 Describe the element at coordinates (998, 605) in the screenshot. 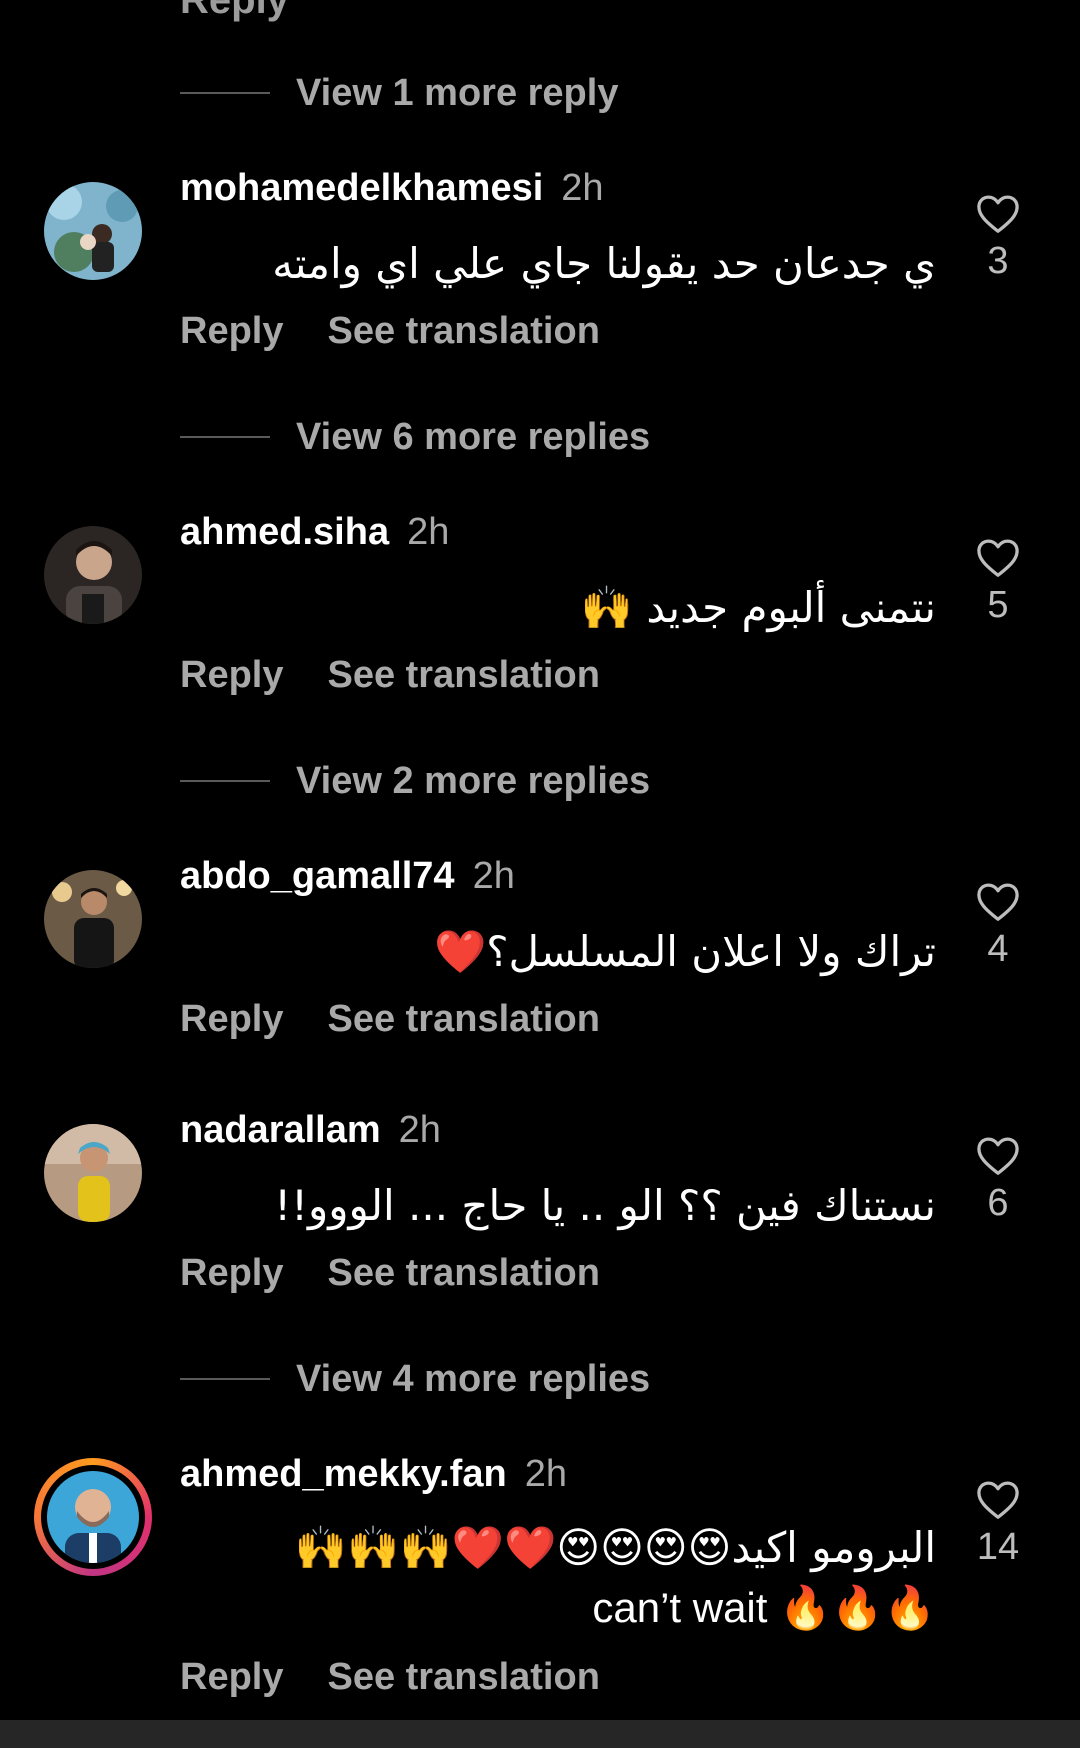

I see `like-count: 5` at that location.